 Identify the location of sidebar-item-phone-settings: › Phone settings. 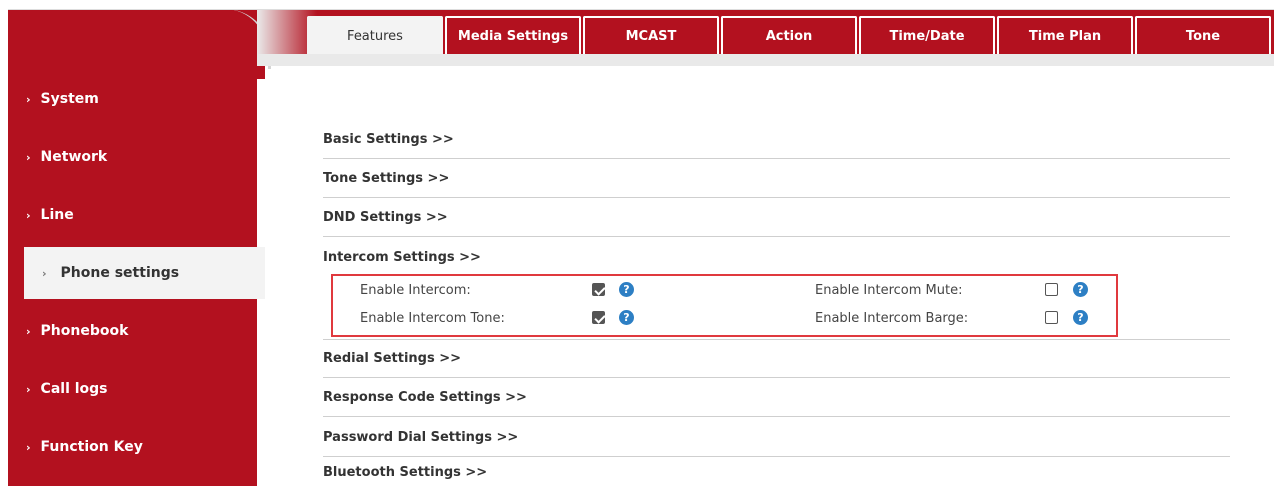
(144, 273).